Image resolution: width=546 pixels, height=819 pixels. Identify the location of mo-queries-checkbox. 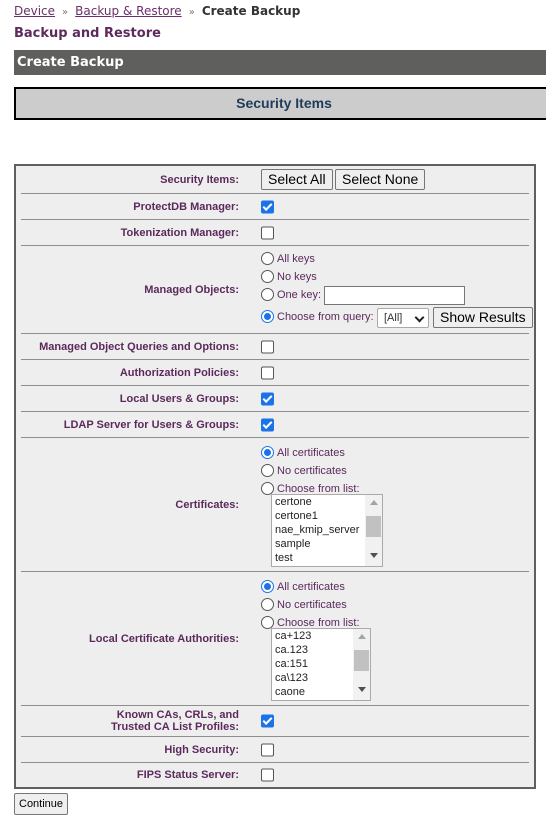
(267, 346).